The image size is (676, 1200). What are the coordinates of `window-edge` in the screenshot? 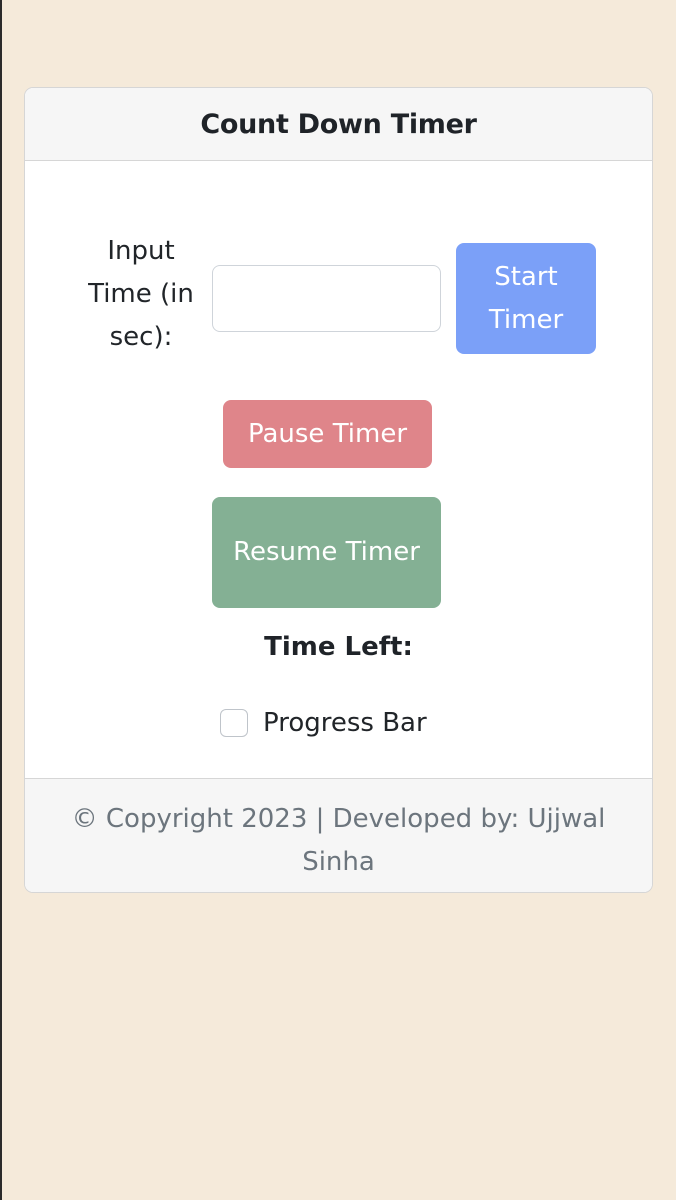 It's located at (1, 600).